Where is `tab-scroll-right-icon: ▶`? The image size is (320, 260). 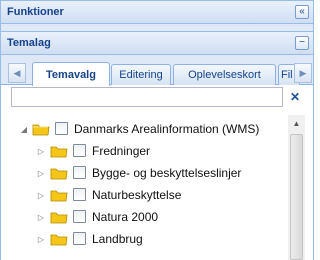 tab-scroll-right-icon: ▶ is located at coordinates (303, 73).